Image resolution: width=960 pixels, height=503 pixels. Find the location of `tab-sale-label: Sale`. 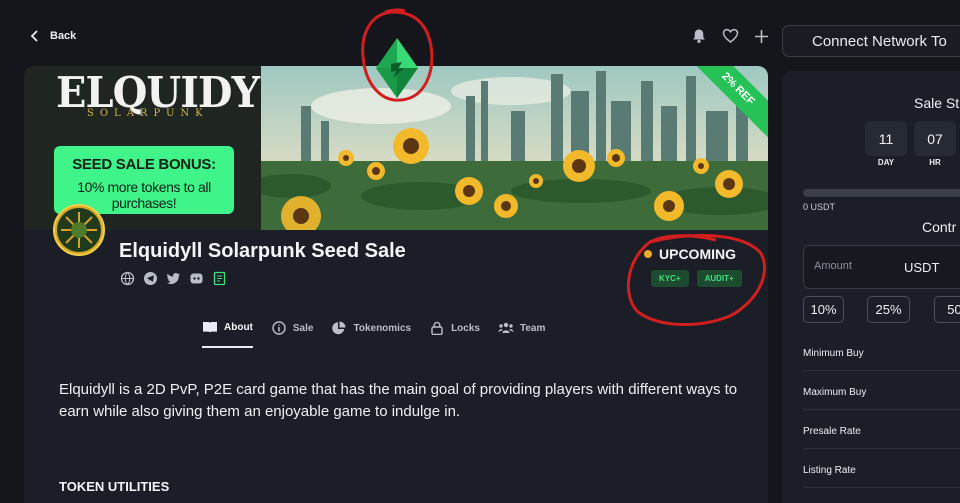

tab-sale-label: Sale is located at coordinates (303, 328).